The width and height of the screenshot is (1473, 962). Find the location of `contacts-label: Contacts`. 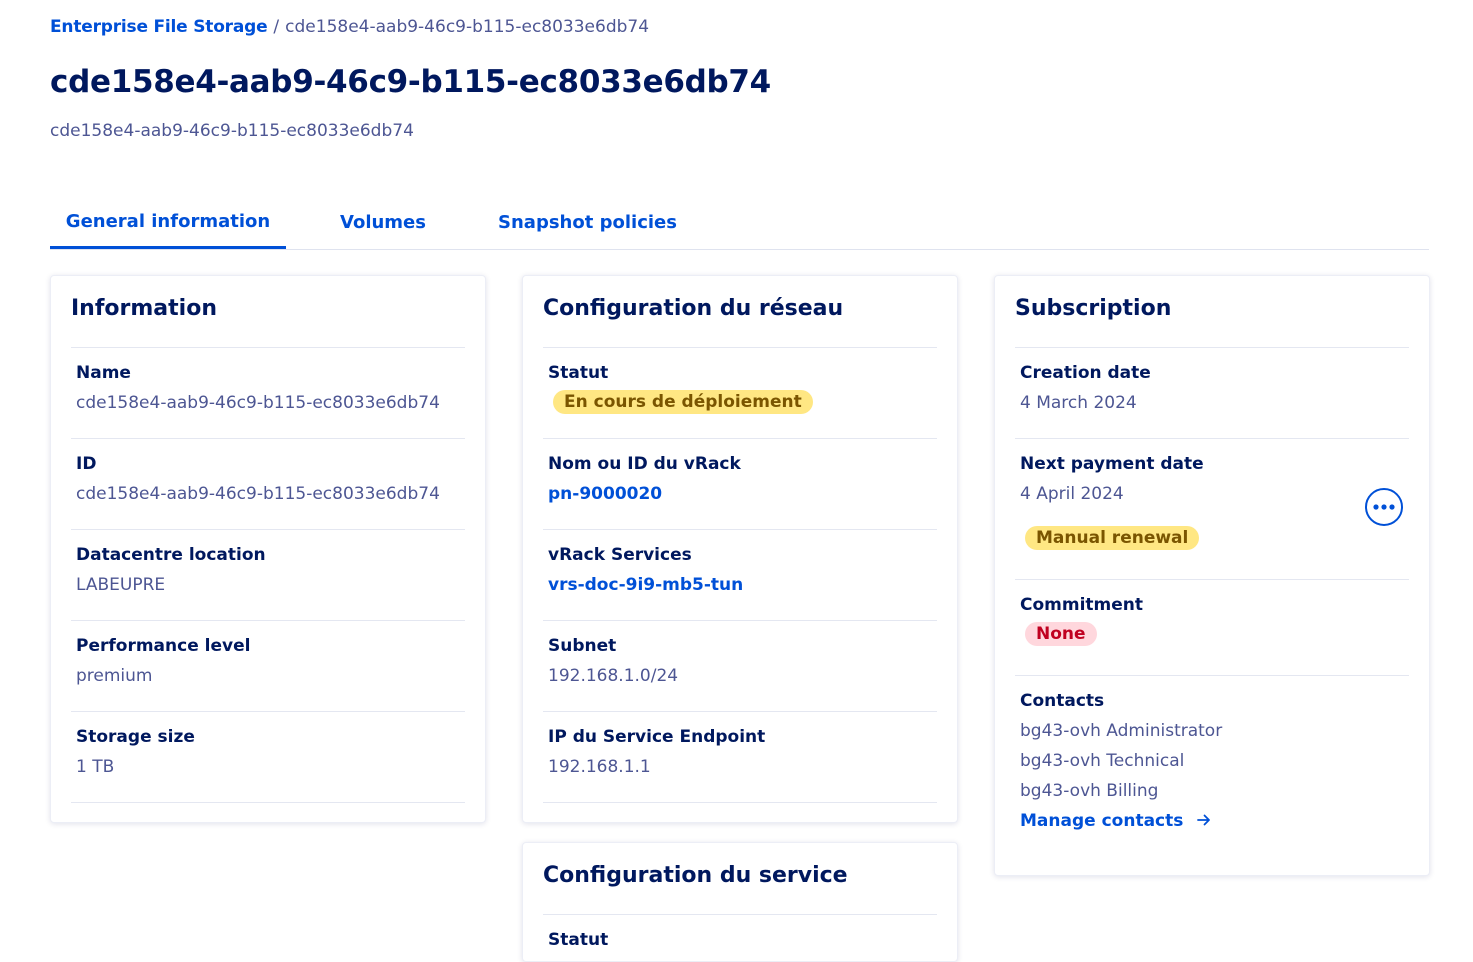

contacts-label: Contacts is located at coordinates (1062, 701).